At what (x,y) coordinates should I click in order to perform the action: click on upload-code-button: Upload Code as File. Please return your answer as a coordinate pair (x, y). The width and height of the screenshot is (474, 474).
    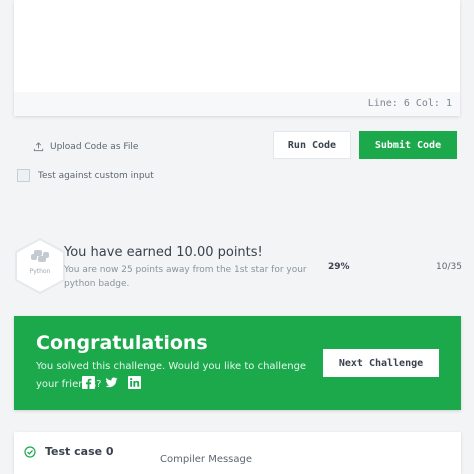
    Looking at the image, I should click on (85, 146).